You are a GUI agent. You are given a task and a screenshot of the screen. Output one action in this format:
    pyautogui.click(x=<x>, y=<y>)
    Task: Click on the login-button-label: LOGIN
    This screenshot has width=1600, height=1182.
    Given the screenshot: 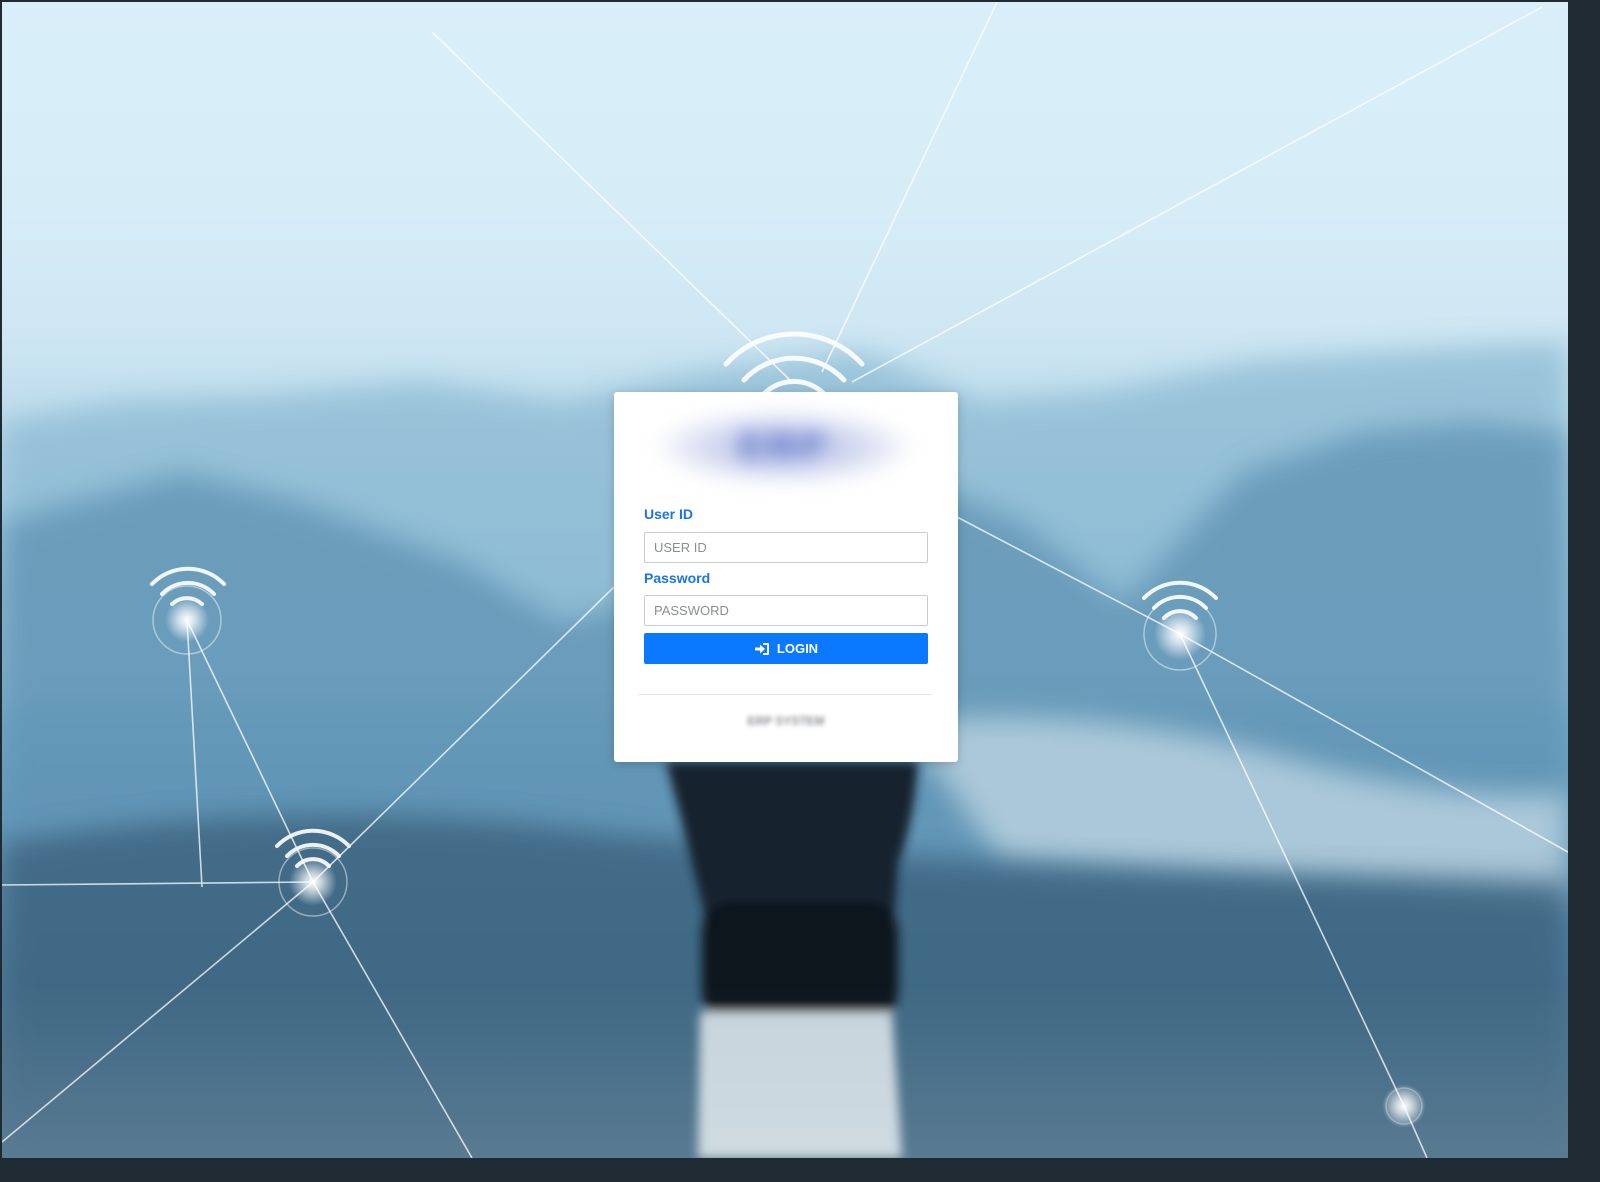 What is the action you would take?
    pyautogui.click(x=797, y=648)
    